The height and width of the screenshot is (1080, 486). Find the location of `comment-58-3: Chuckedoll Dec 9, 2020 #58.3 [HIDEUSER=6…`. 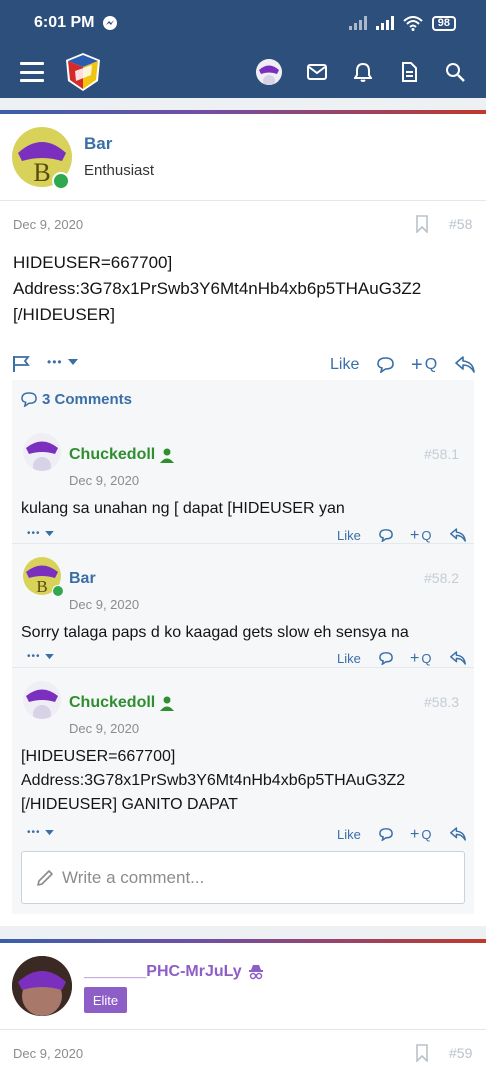

comment-58-3: Chuckedoll Dec 9, 2020 #58.3 [HIDEUSER=6… is located at coordinates (243, 752).